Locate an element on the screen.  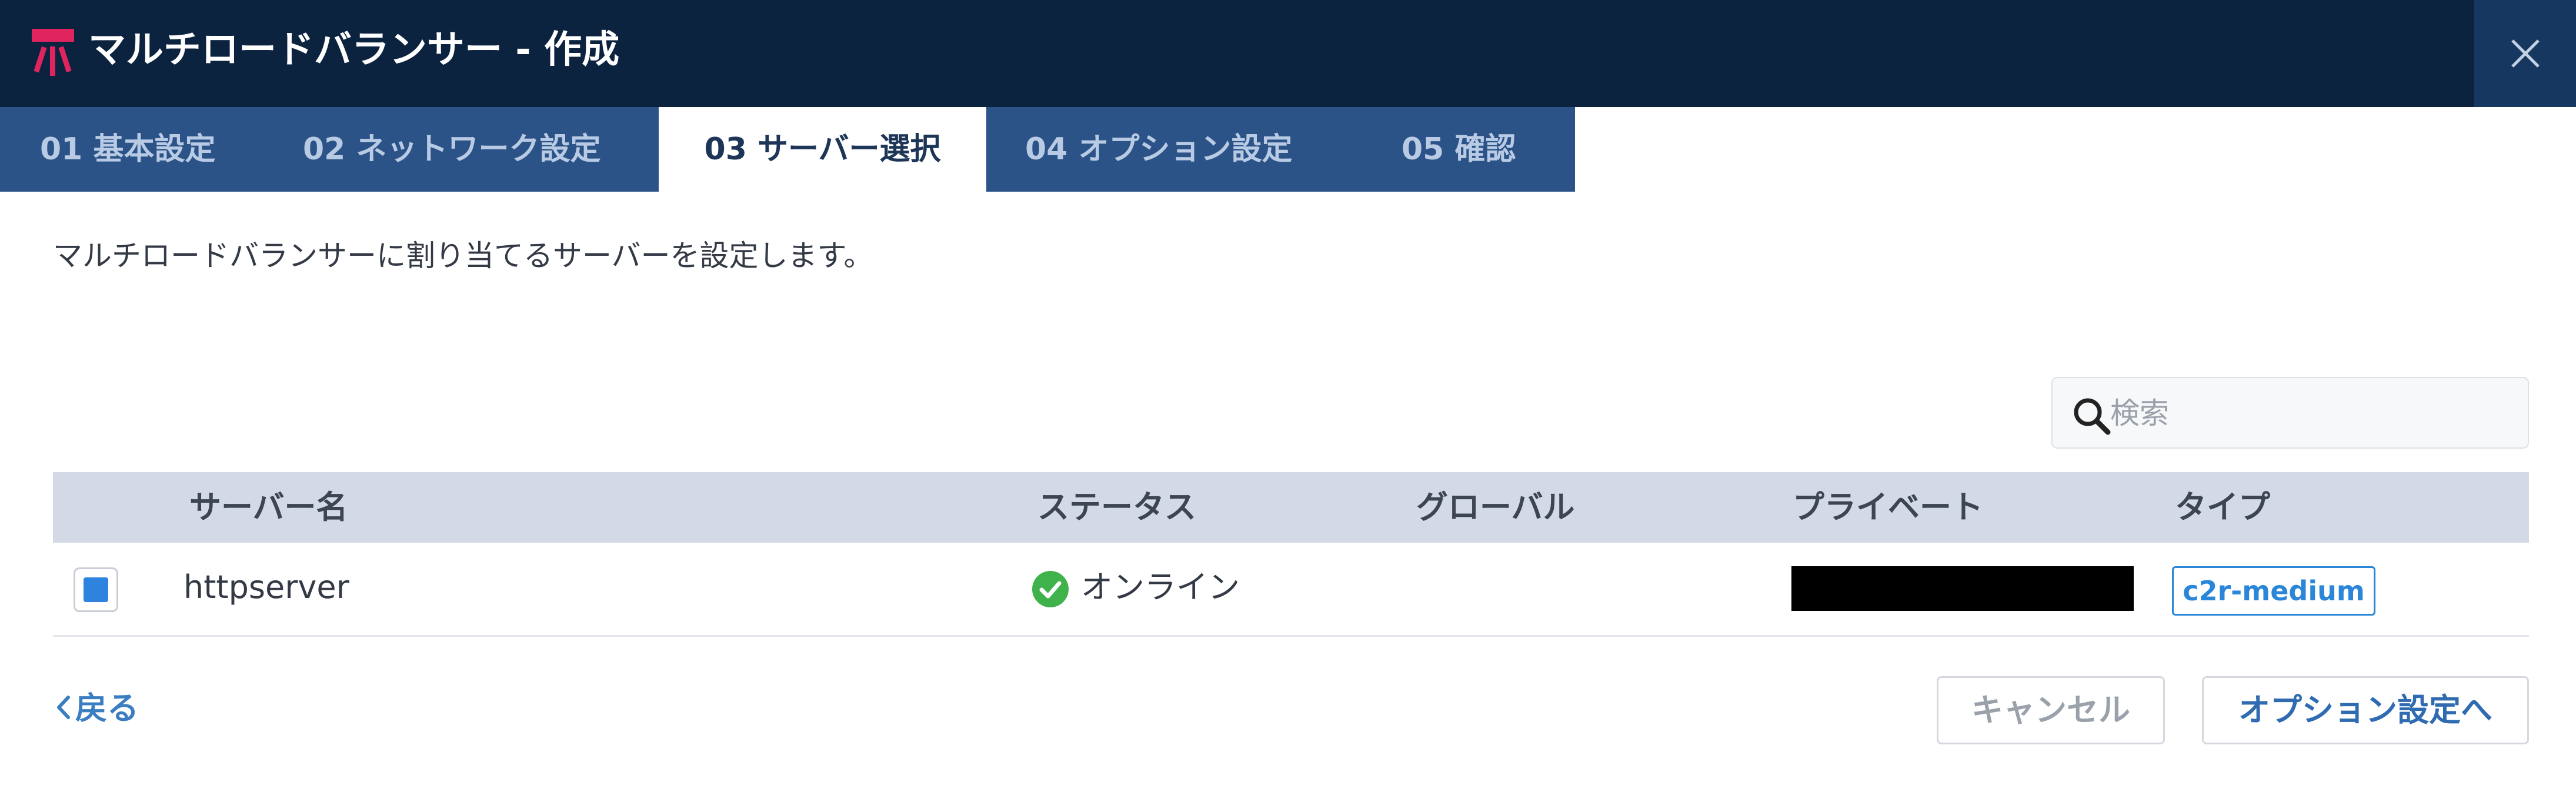
checkbox-checked-indicator is located at coordinates (96, 589).